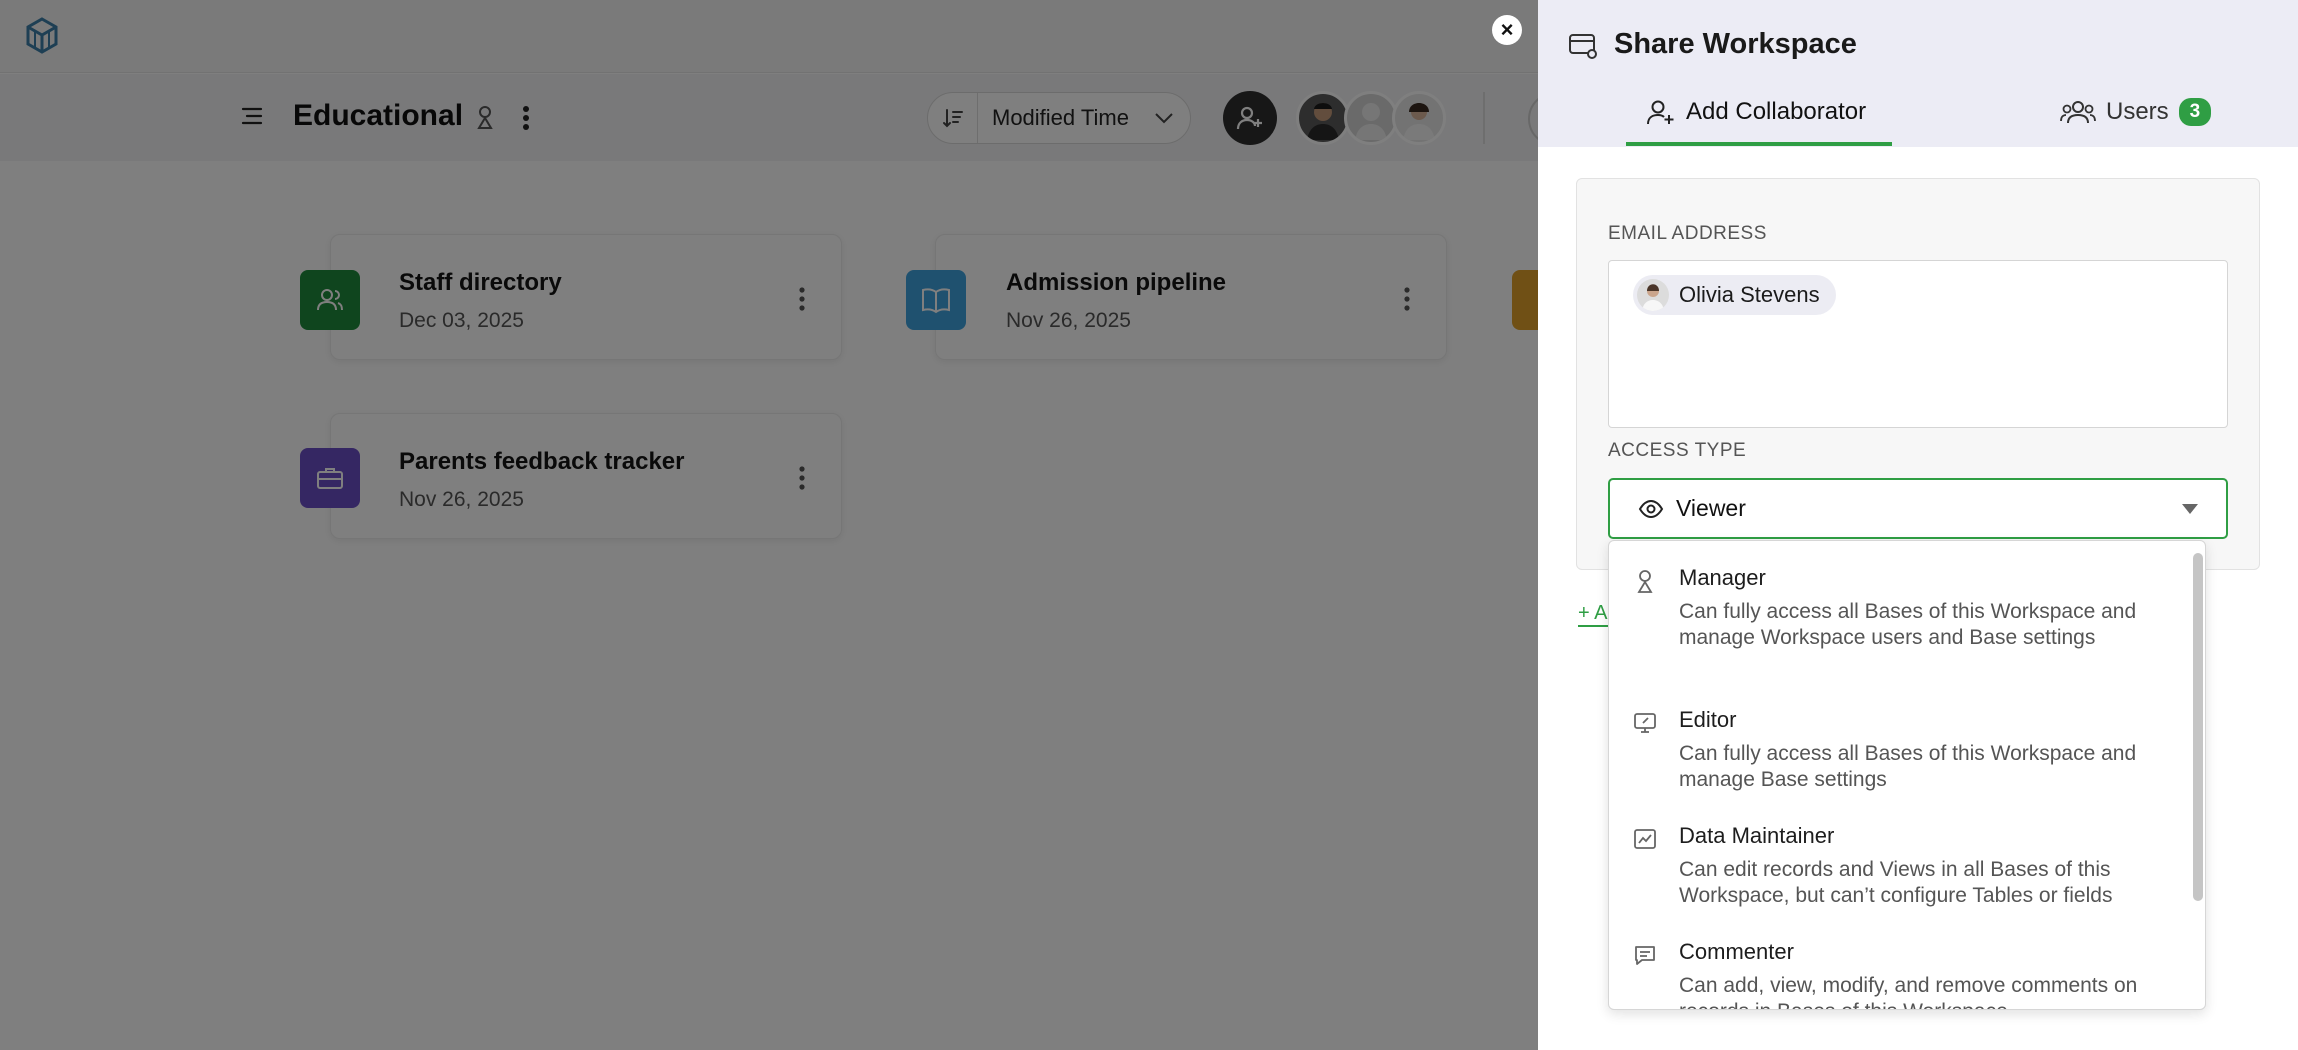 This screenshot has width=2298, height=1050. What do you see at coordinates (1651, 508) in the screenshot?
I see `eye-icon` at bounding box center [1651, 508].